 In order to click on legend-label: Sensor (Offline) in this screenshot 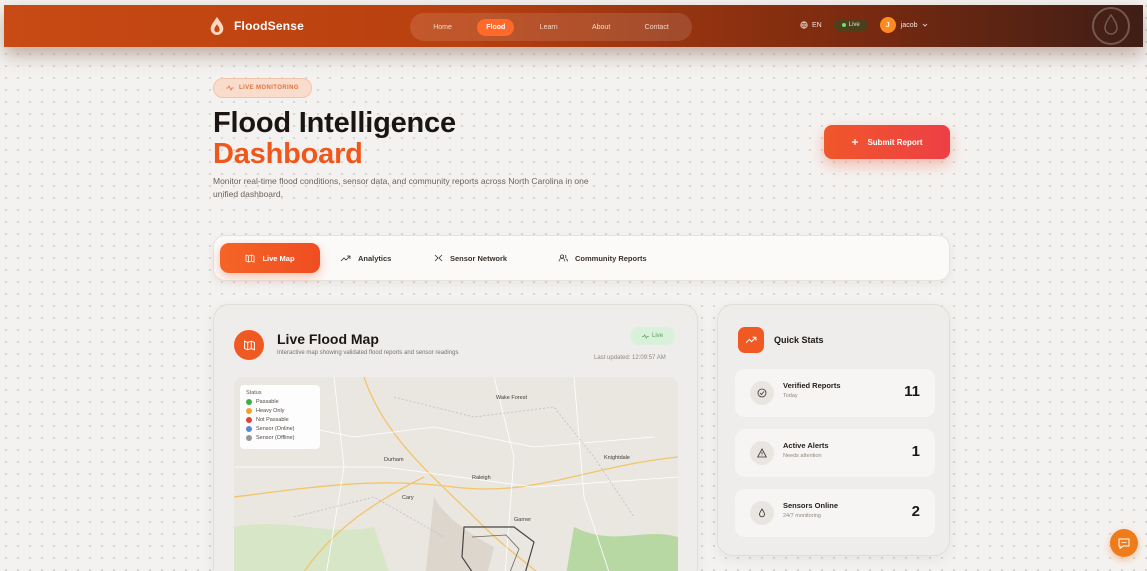, I will do `click(275, 438)`.